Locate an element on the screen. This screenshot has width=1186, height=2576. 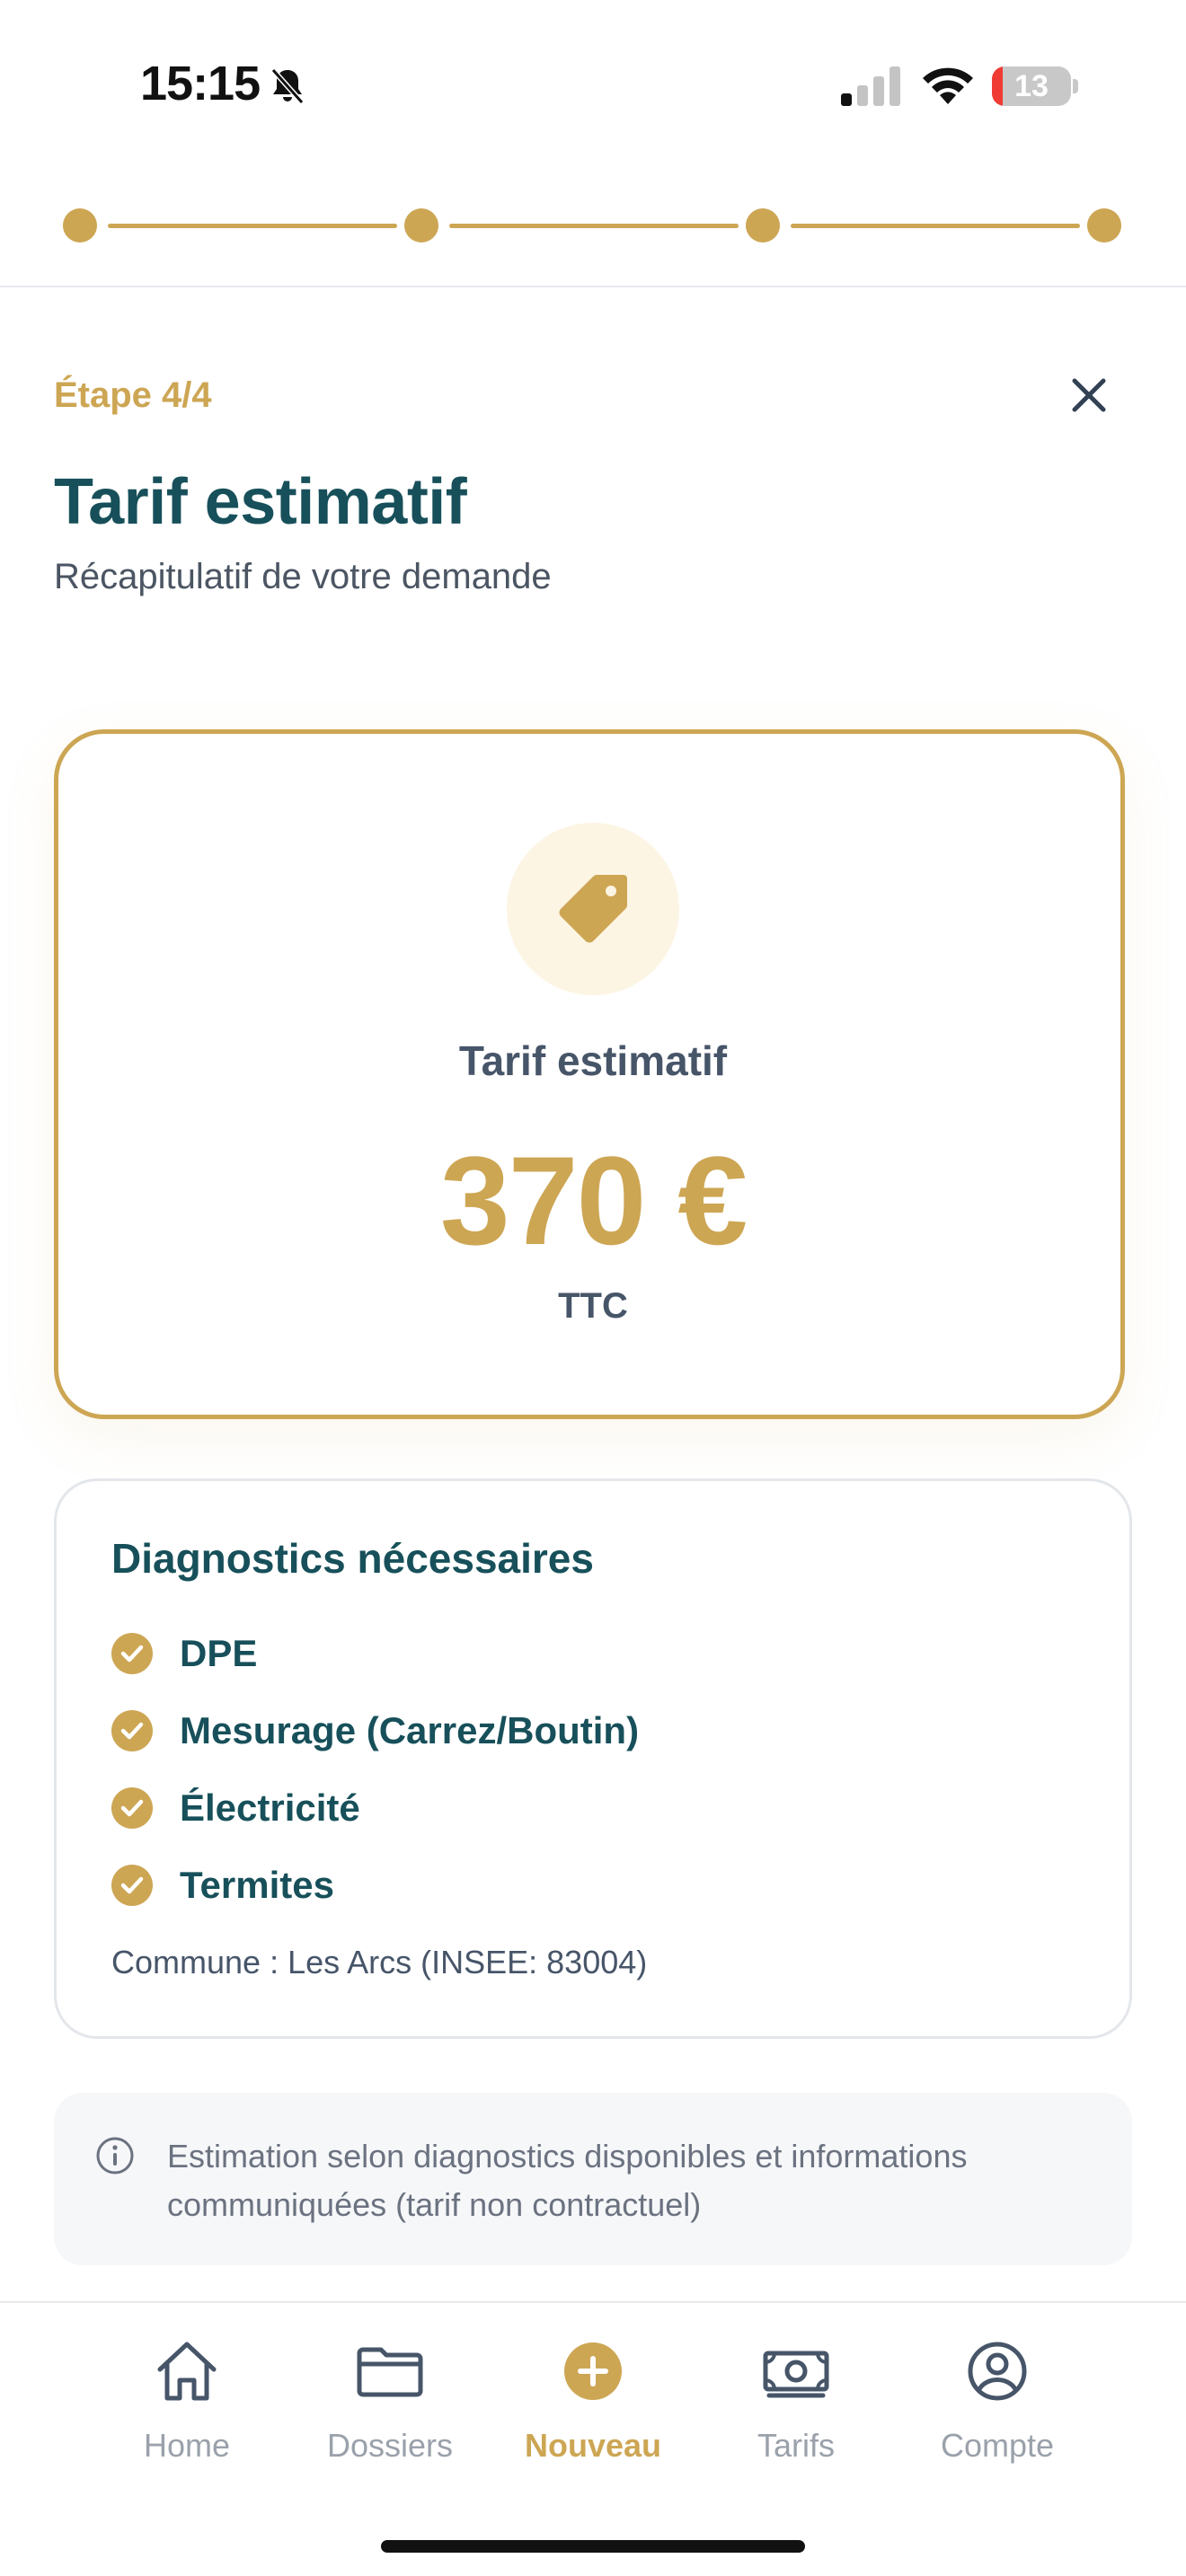
tab-compte: Compte is located at coordinates (997, 2407).